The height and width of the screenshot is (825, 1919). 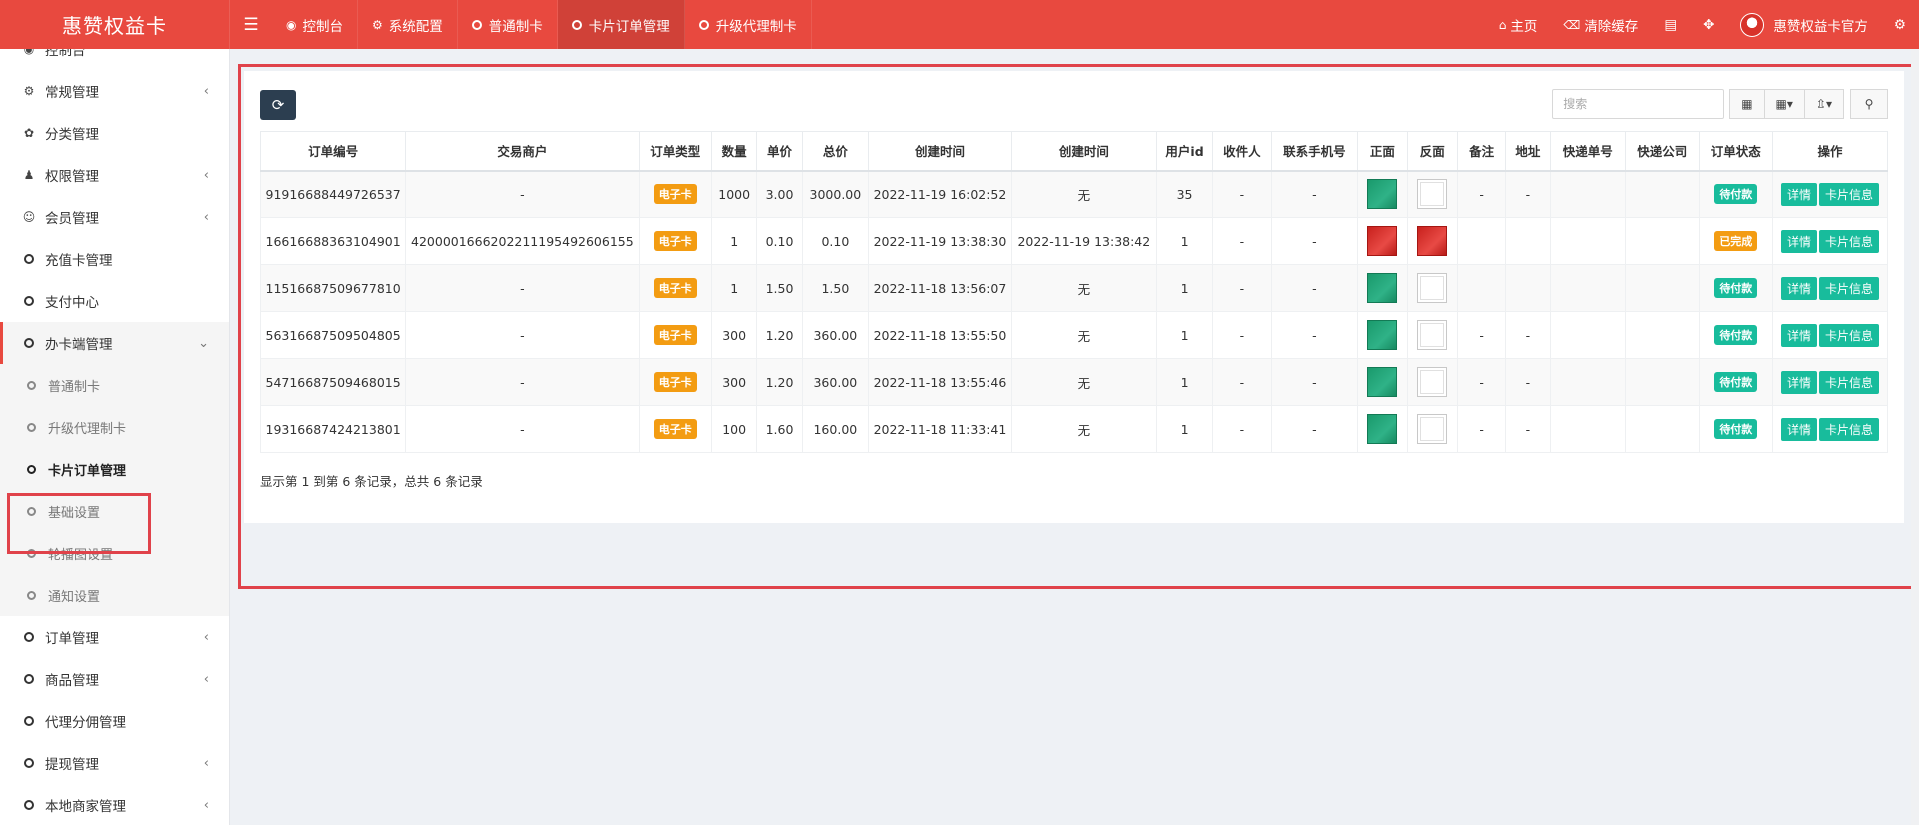 I want to click on nav-label: 普通制卡, so click(x=515, y=26).